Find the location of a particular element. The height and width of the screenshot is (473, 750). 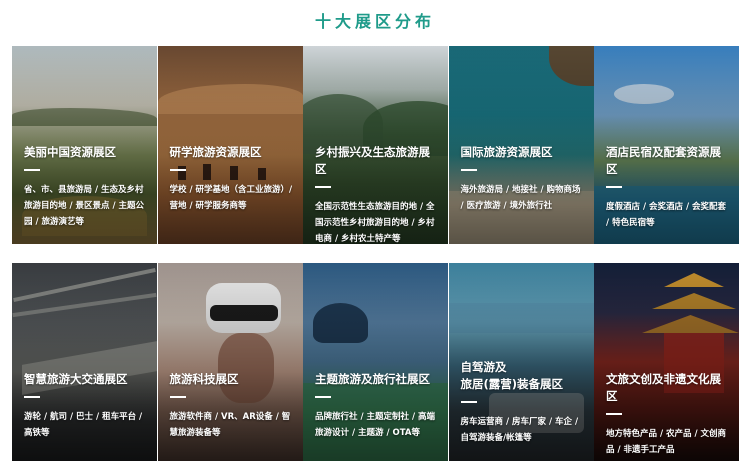

zone-title: 国际旅游资源展区 is located at coordinates (506, 152).